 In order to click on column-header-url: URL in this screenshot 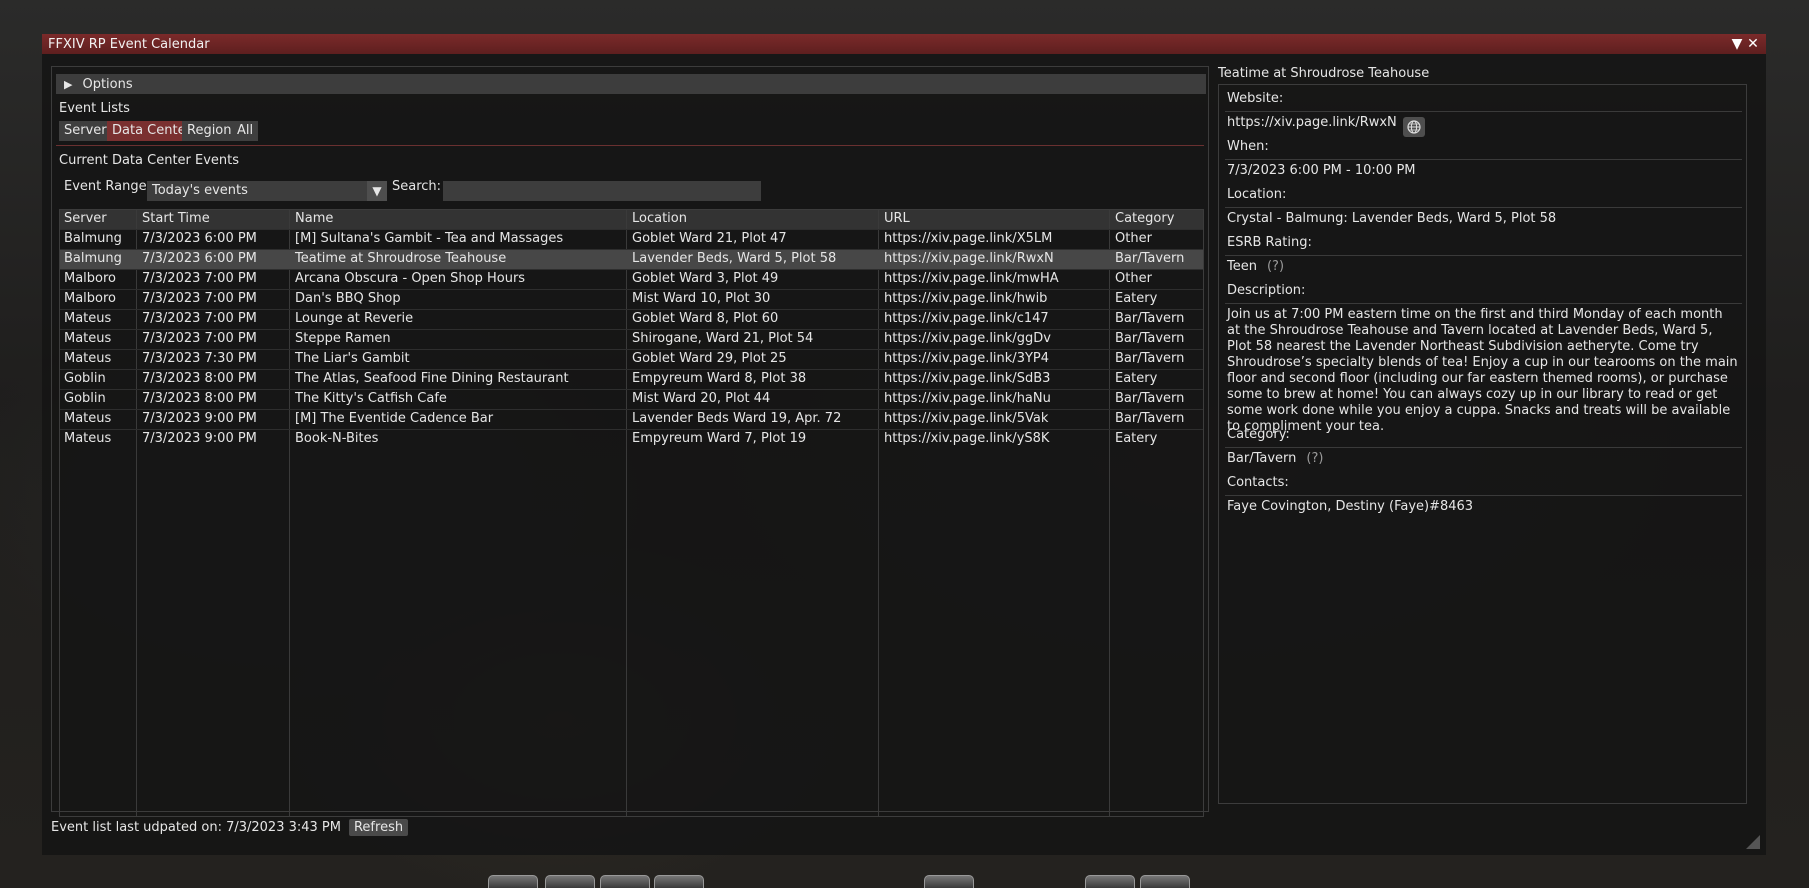, I will do `click(897, 219)`.